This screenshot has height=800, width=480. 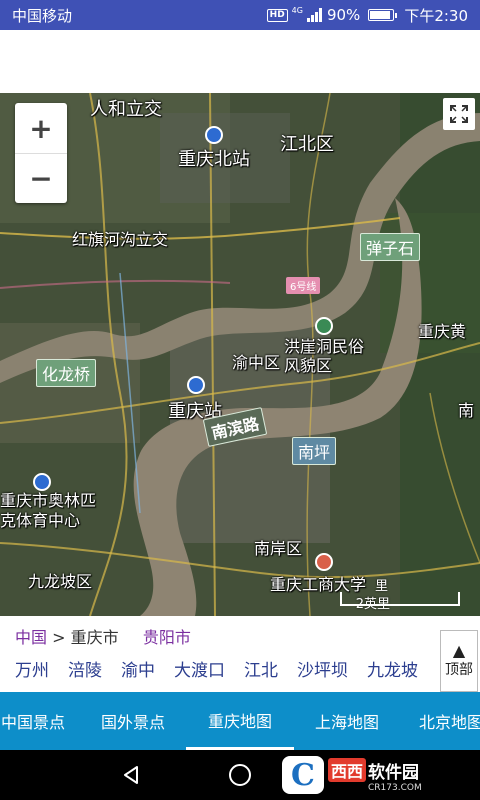 I want to click on tab-chongqing-map: 重庆地图, so click(x=240, y=721).